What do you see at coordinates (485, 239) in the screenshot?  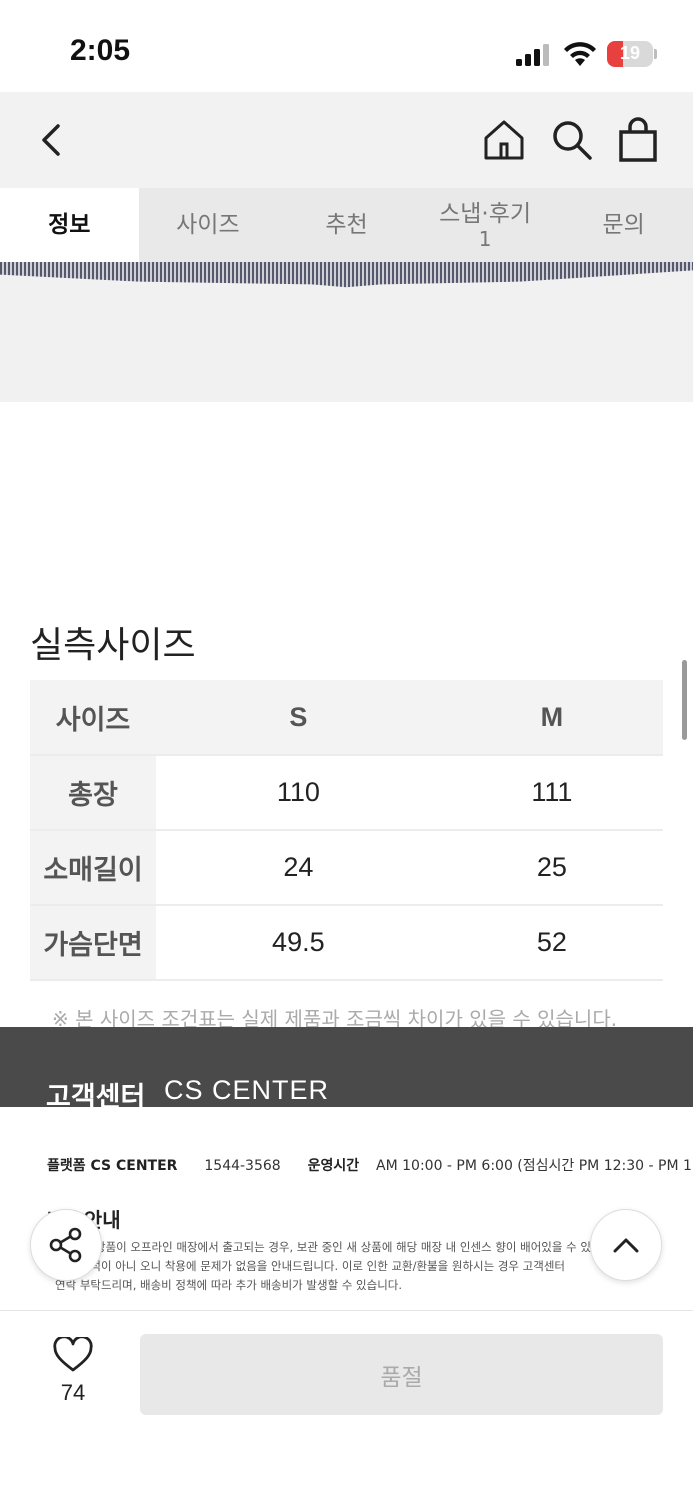 I see `tab-count: 1` at bounding box center [485, 239].